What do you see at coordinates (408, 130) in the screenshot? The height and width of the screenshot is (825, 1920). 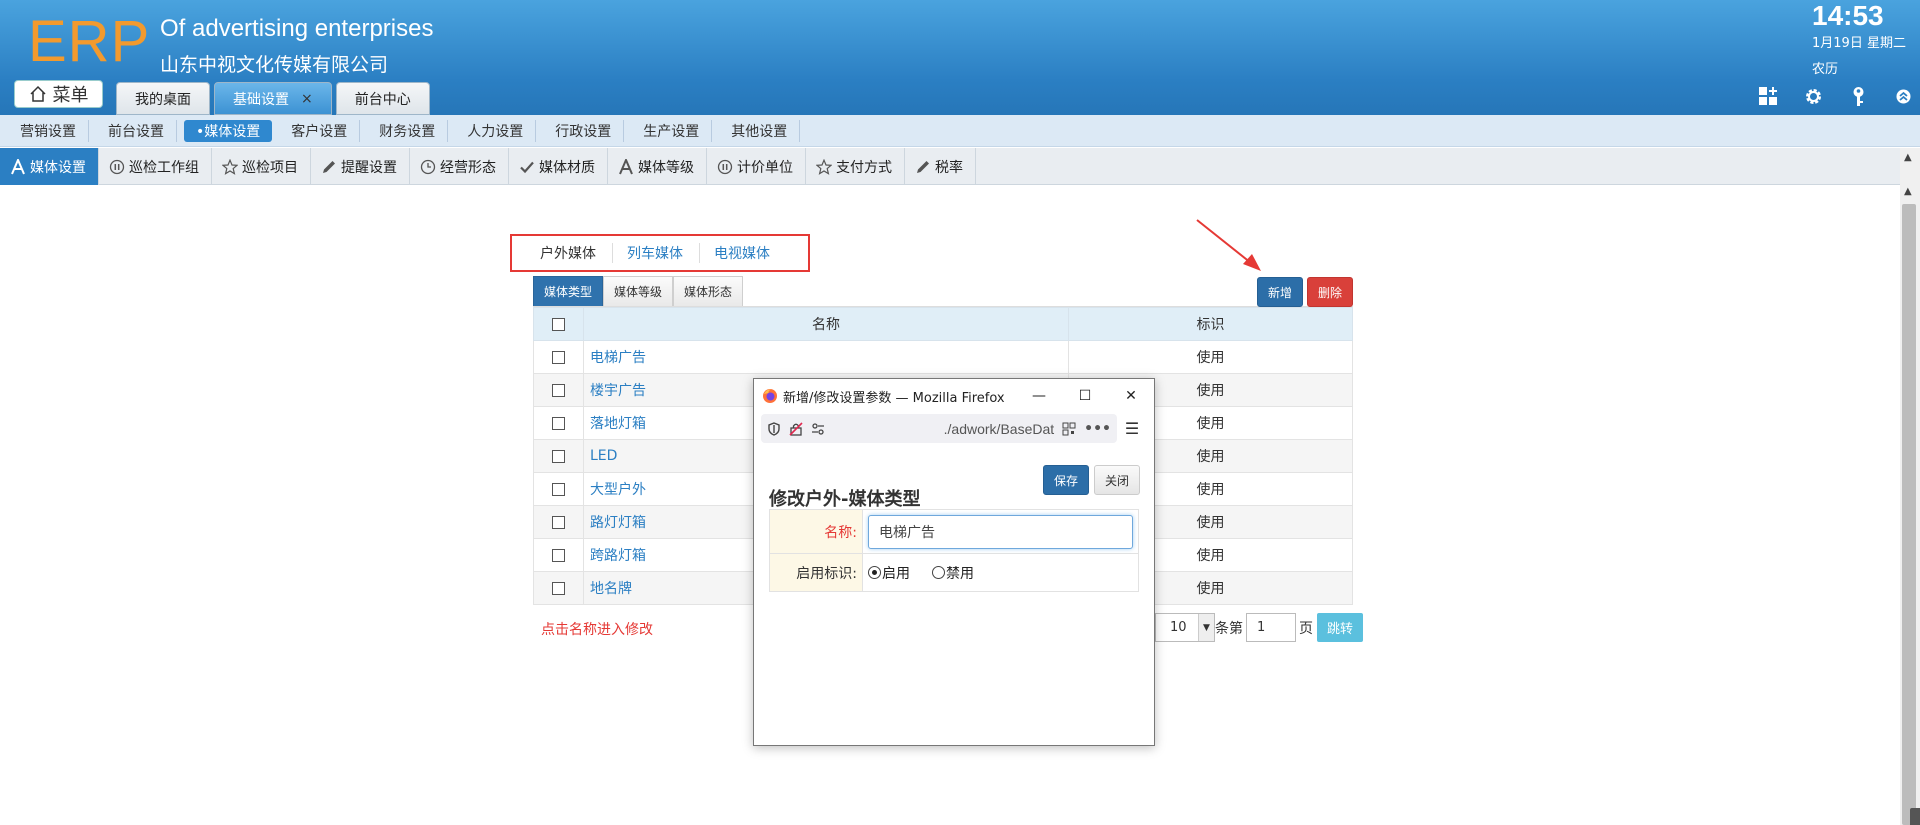 I see `subnav-finance: 财务设置` at bounding box center [408, 130].